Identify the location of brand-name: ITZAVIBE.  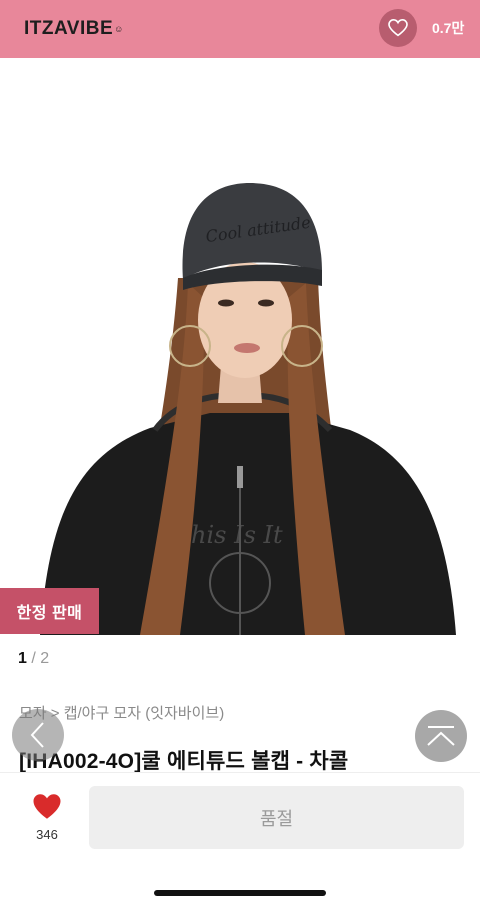
(69, 28).